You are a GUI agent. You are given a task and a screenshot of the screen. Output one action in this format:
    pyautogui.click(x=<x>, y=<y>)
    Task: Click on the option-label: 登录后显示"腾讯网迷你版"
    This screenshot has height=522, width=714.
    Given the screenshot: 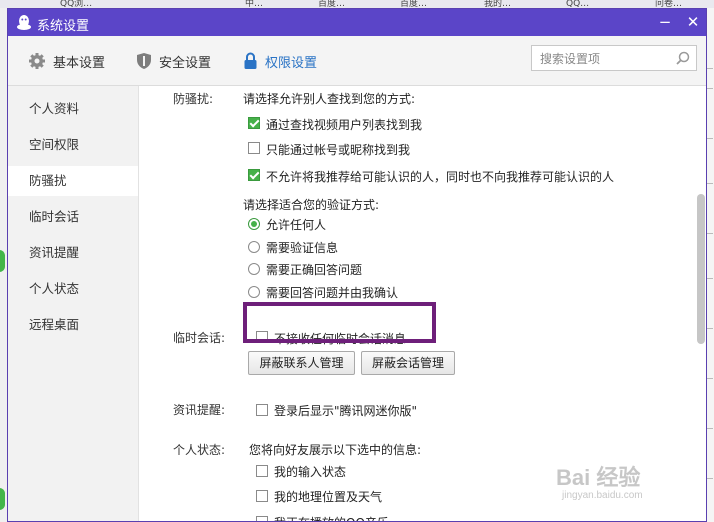 What is the action you would take?
    pyautogui.click(x=346, y=411)
    